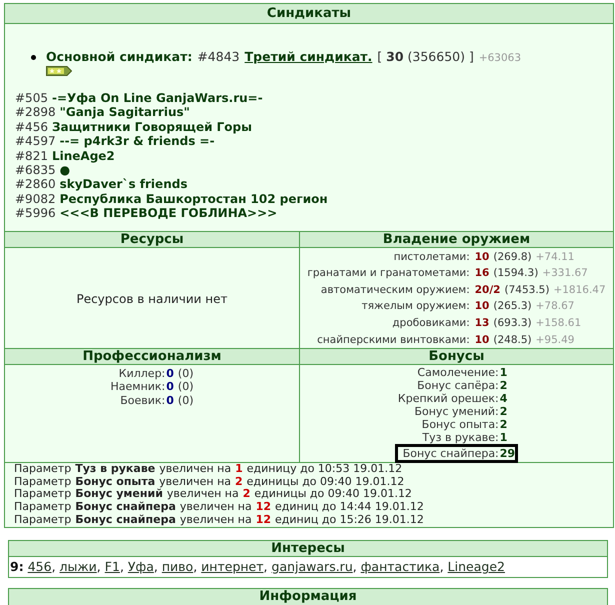 The height and width of the screenshot is (605, 615). I want to click on syndicate-number: #4843, so click(218, 56).